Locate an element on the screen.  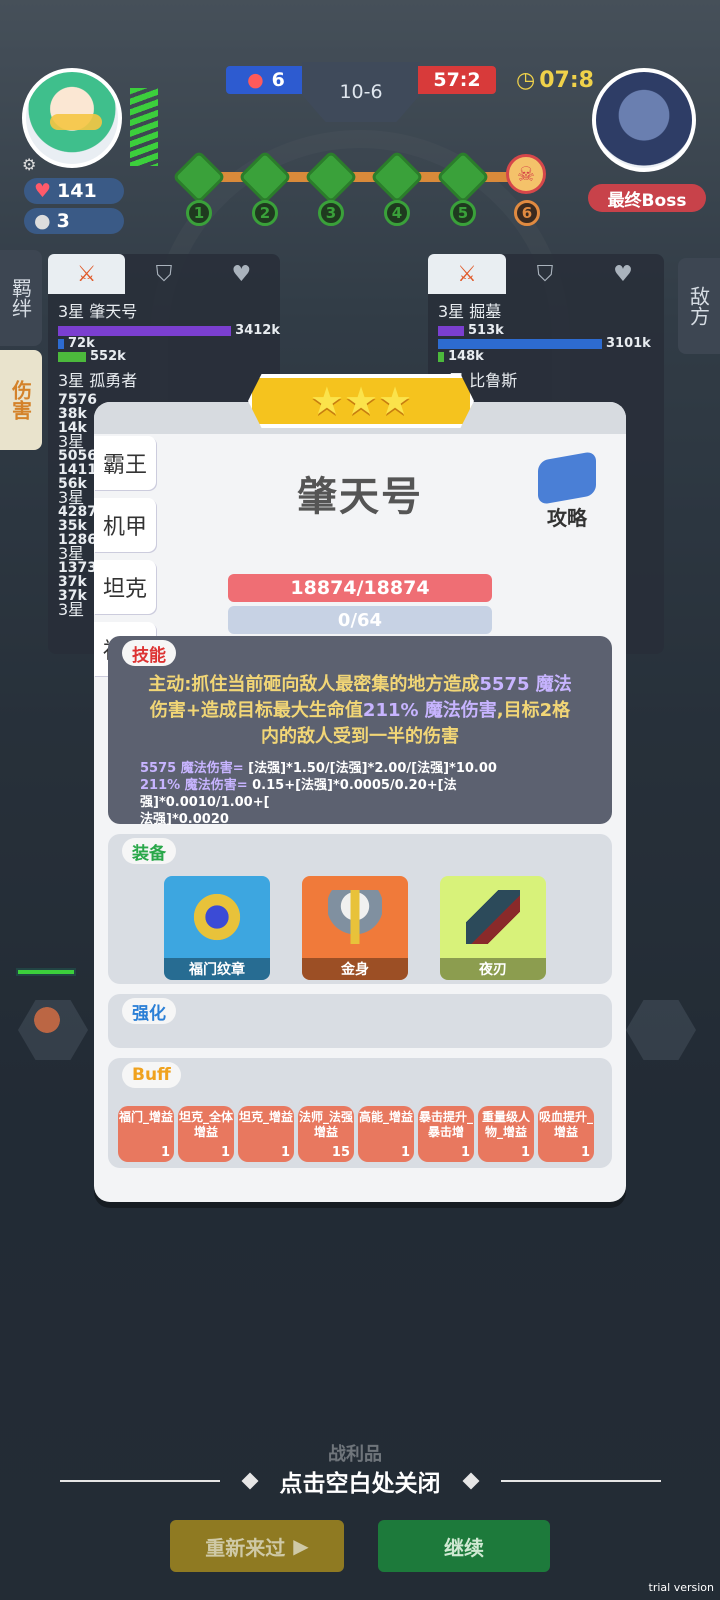
blue-score-value: 6 is located at coordinates (278, 80).